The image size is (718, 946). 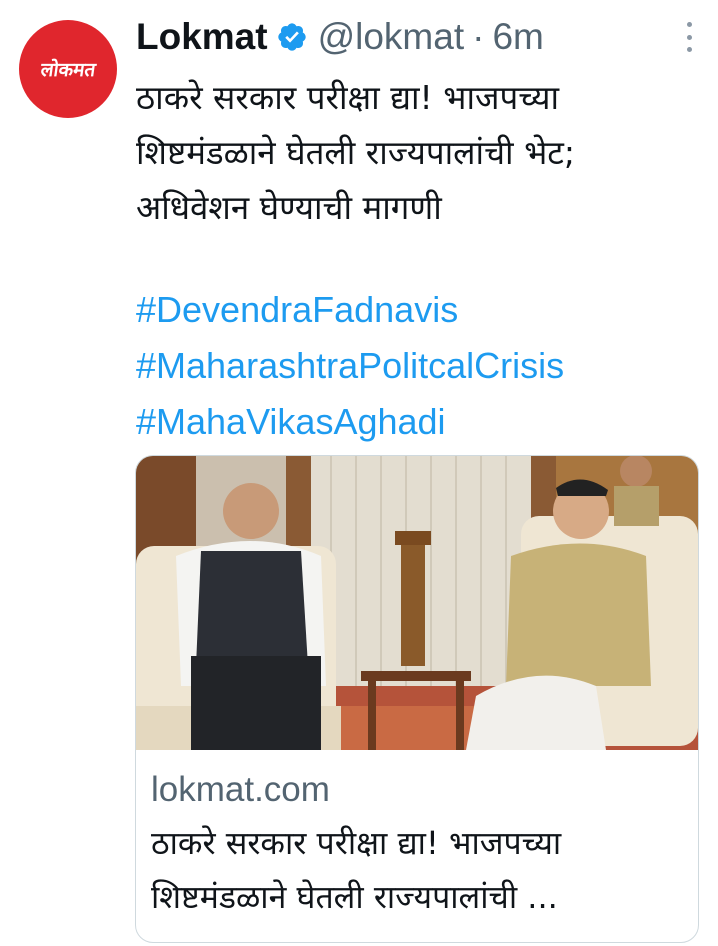 I want to click on tweet-text-line: अधिवेशन घेण्याची मागणी, so click(x=289, y=207).